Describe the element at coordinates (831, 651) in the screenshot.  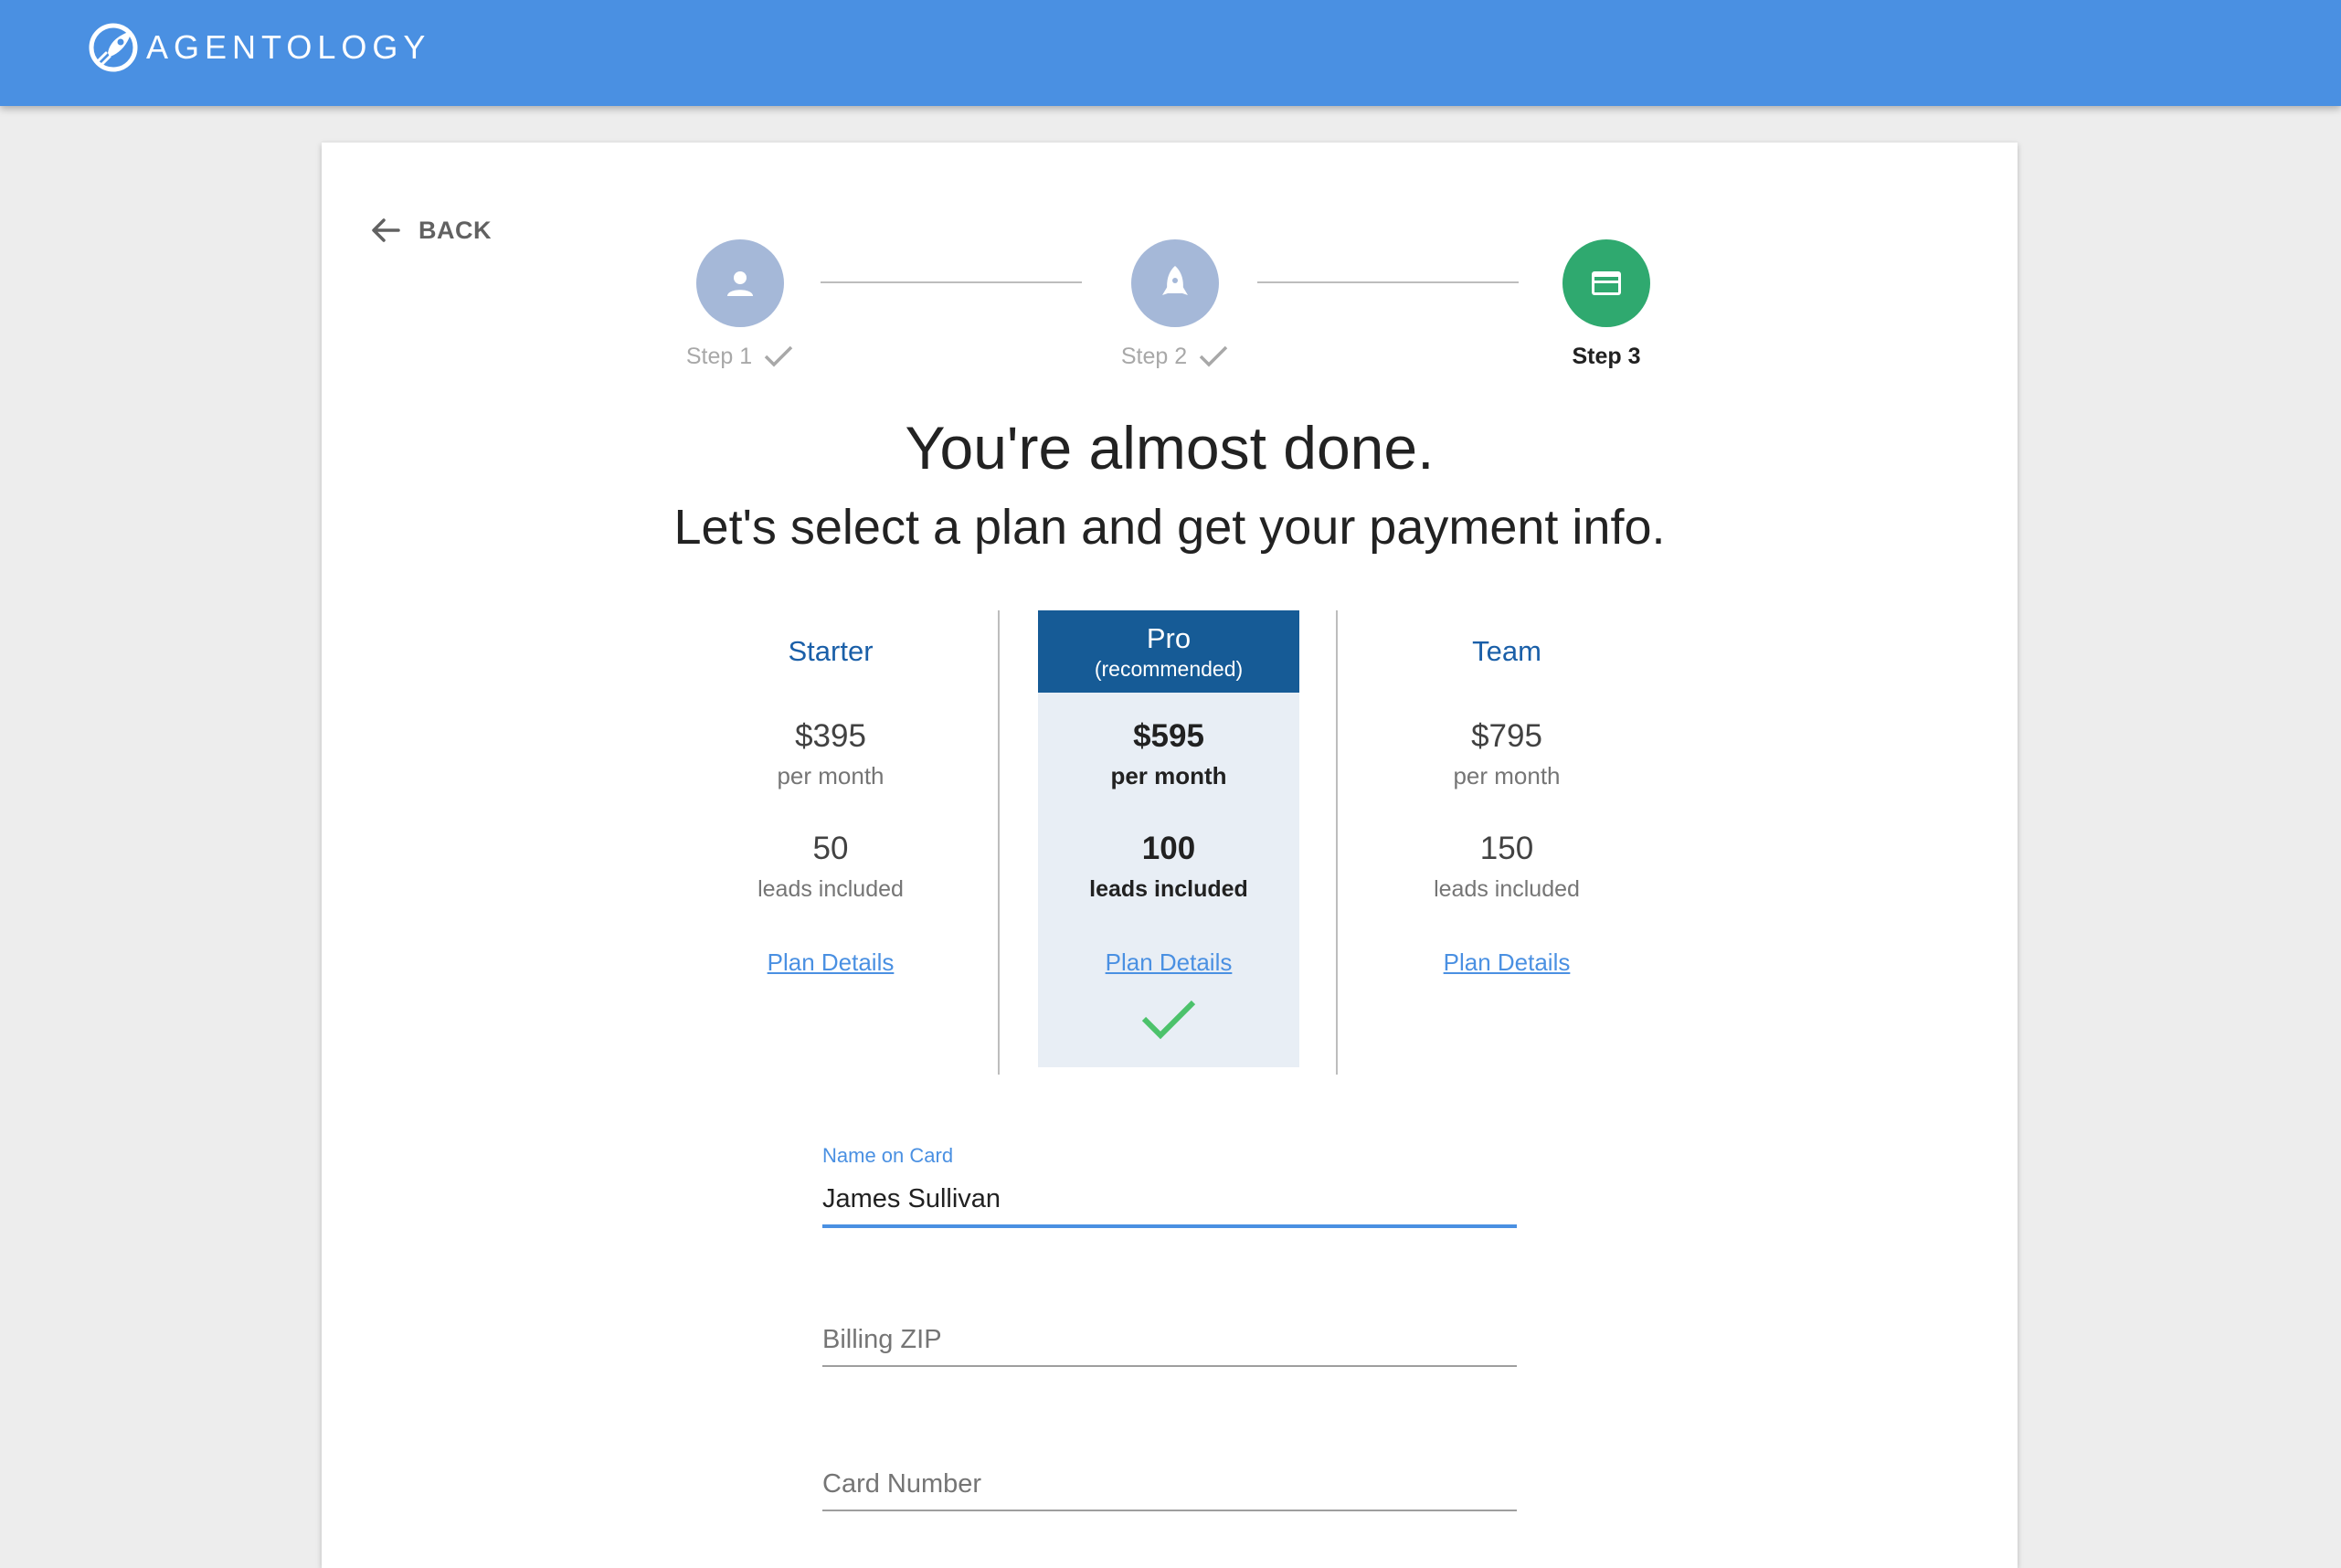
I see `plan-name: Starter` at that location.